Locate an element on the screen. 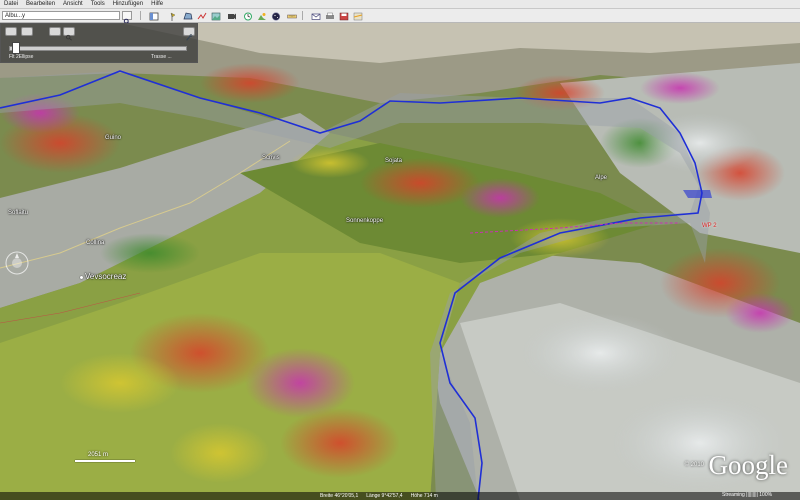  polygon-icon is located at coordinates (188, 16).